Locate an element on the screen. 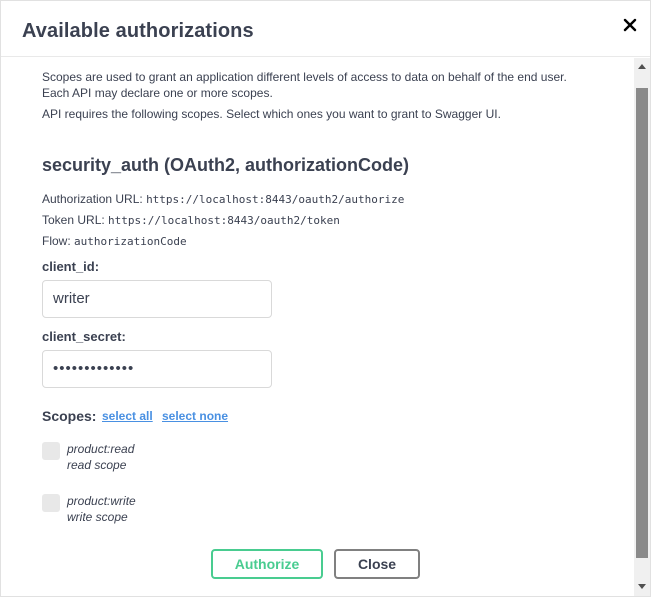  modal-header: Available authorizations is located at coordinates (325, 29).